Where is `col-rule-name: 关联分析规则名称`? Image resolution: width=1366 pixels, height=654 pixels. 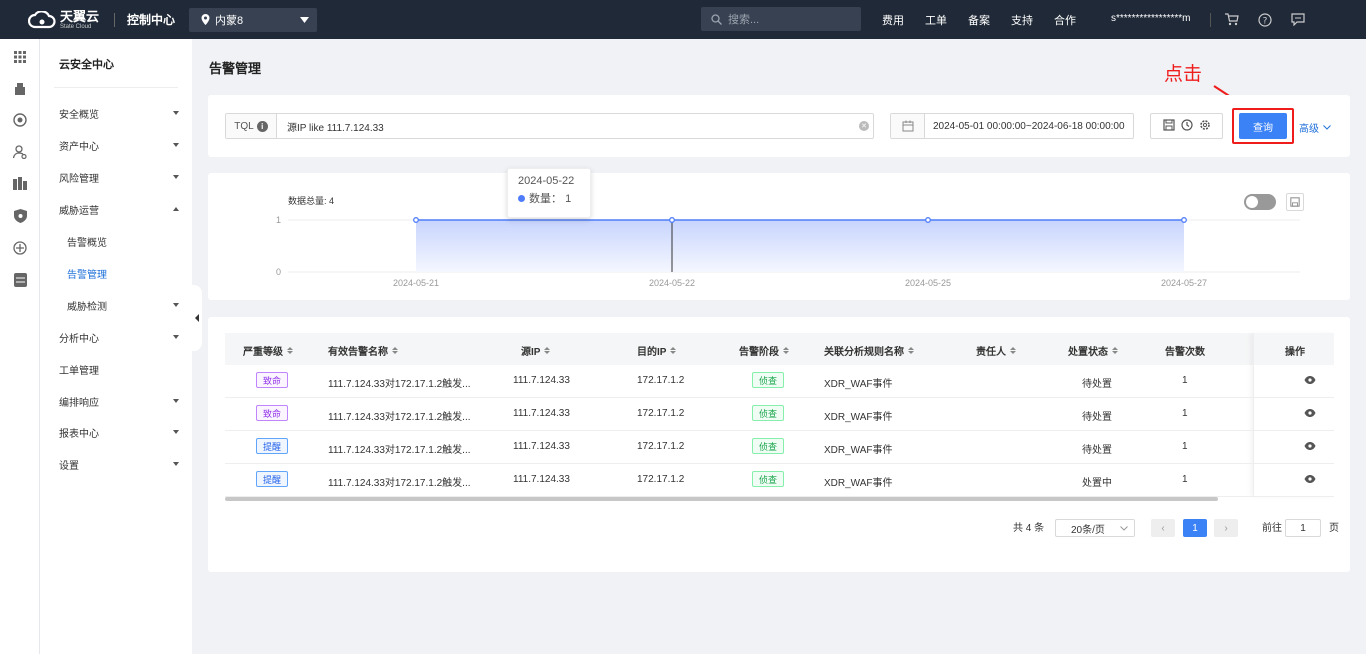 col-rule-name: 关联分析规则名称 is located at coordinates (869, 350).